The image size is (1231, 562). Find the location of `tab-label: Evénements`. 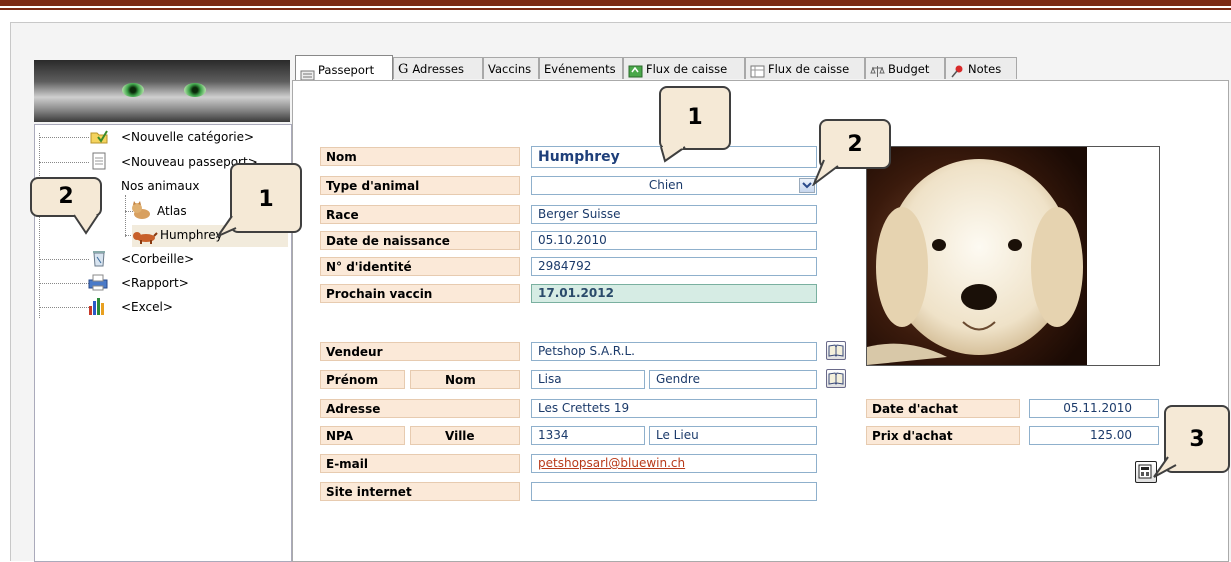

tab-label: Evénements is located at coordinates (580, 69).